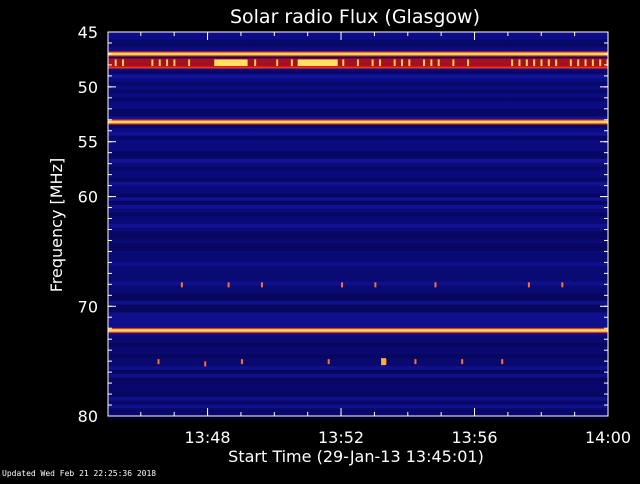 The height and width of the screenshot is (484, 640). What do you see at coordinates (79, 473) in the screenshot?
I see `updated-timestamp: Updated Wed Feb 21 22:25:36 2018` at bounding box center [79, 473].